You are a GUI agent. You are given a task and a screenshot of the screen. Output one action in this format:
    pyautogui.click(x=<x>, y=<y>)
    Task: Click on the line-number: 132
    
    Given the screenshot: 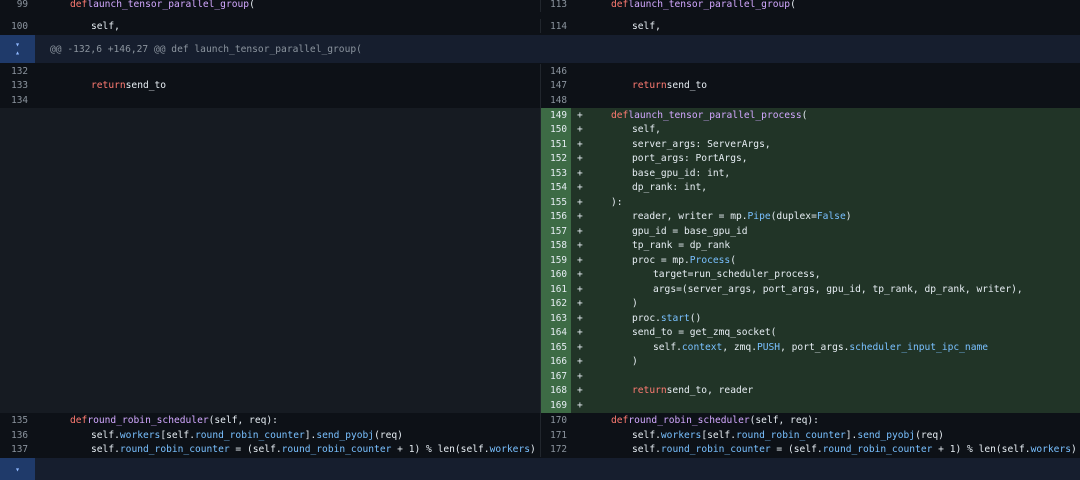 What is the action you would take?
    pyautogui.click(x=14, y=71)
    